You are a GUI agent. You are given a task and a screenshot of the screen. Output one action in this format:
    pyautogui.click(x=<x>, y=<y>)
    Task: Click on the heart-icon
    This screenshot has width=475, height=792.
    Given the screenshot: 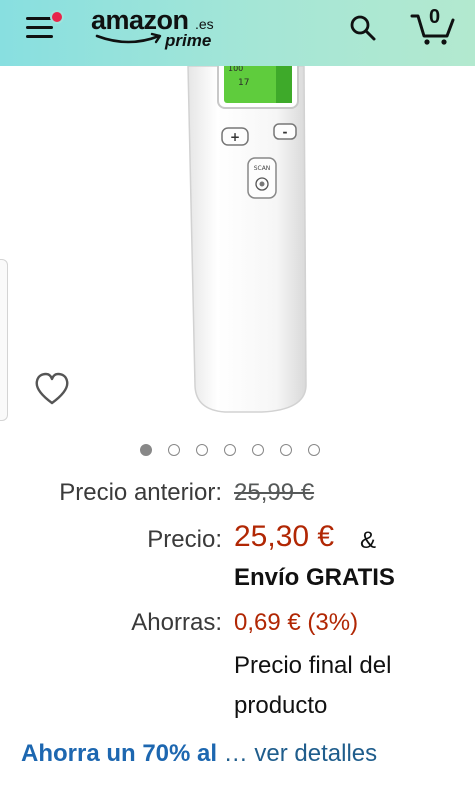 What is the action you would take?
    pyautogui.click(x=52, y=388)
    